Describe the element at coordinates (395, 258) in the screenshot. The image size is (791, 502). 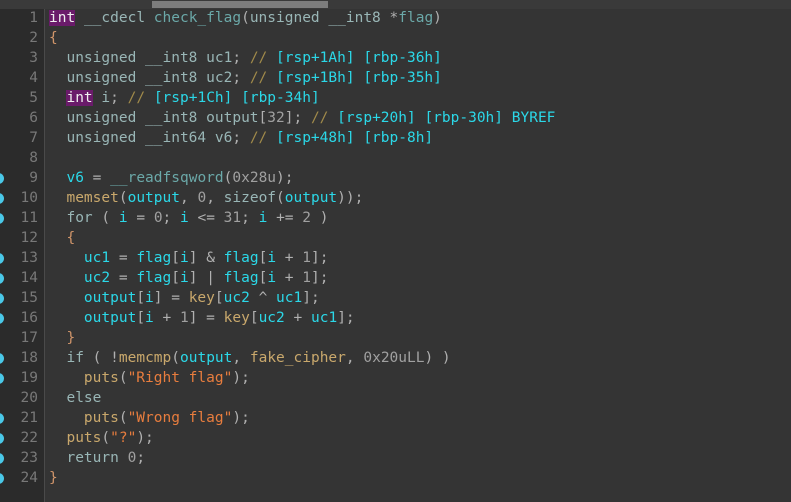
I see `code-line: 13 uc1 = flag[i] & flag[i + 1];` at that location.